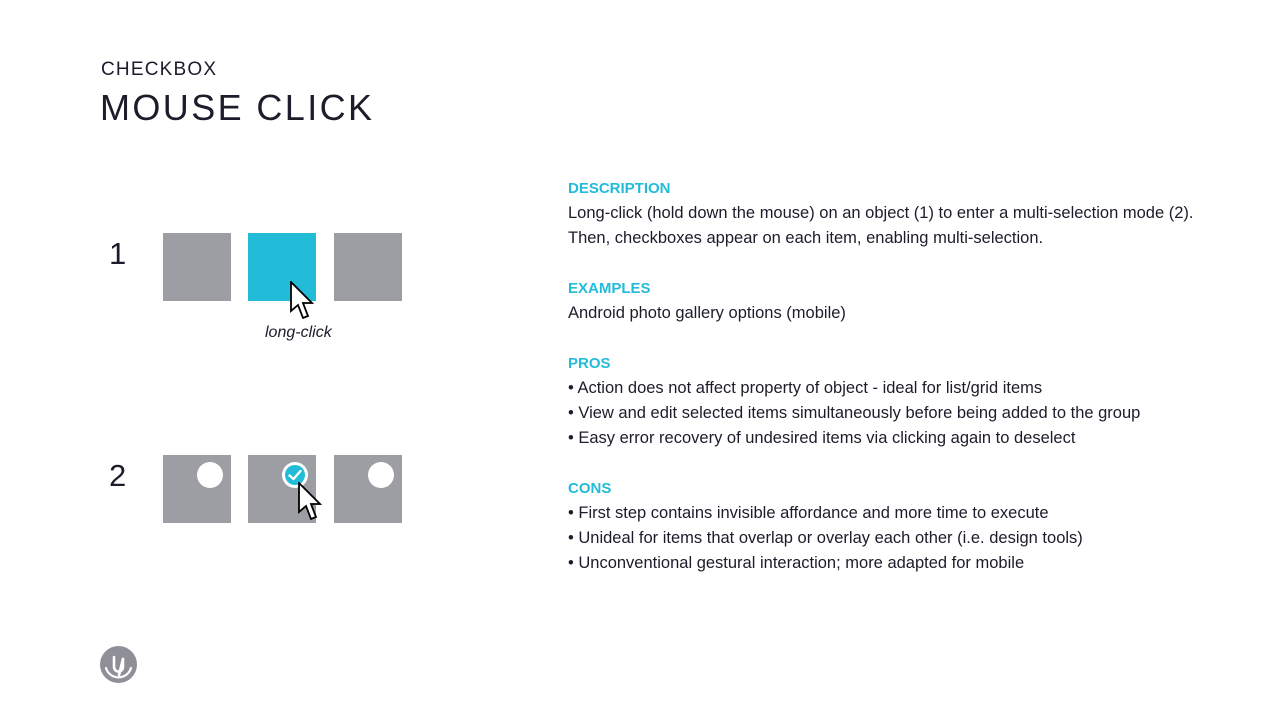 The image size is (1281, 721). Describe the element at coordinates (237, 107) in the screenshot. I see `page-title: MOUSE CLICK` at that location.